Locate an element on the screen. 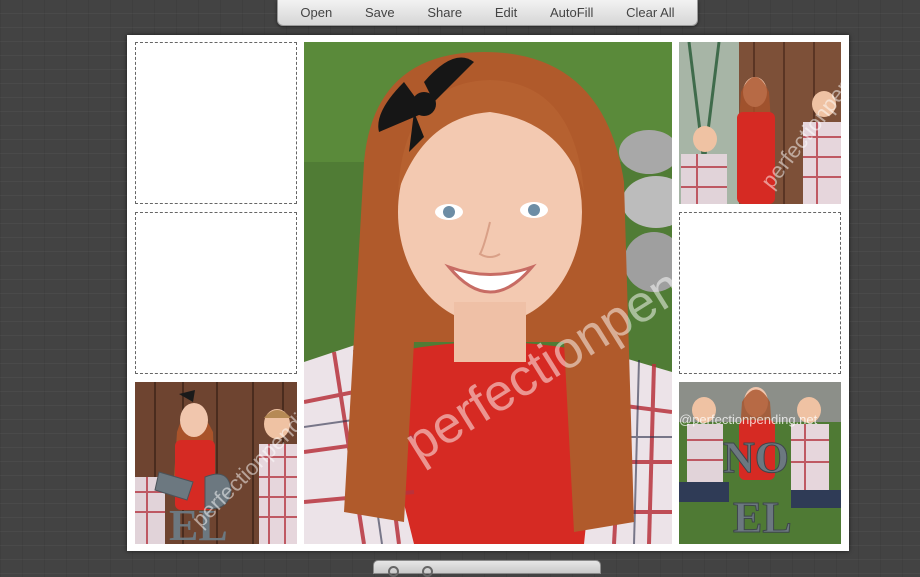 The image size is (920, 577). empty-photo-slot-left-top is located at coordinates (216, 123).